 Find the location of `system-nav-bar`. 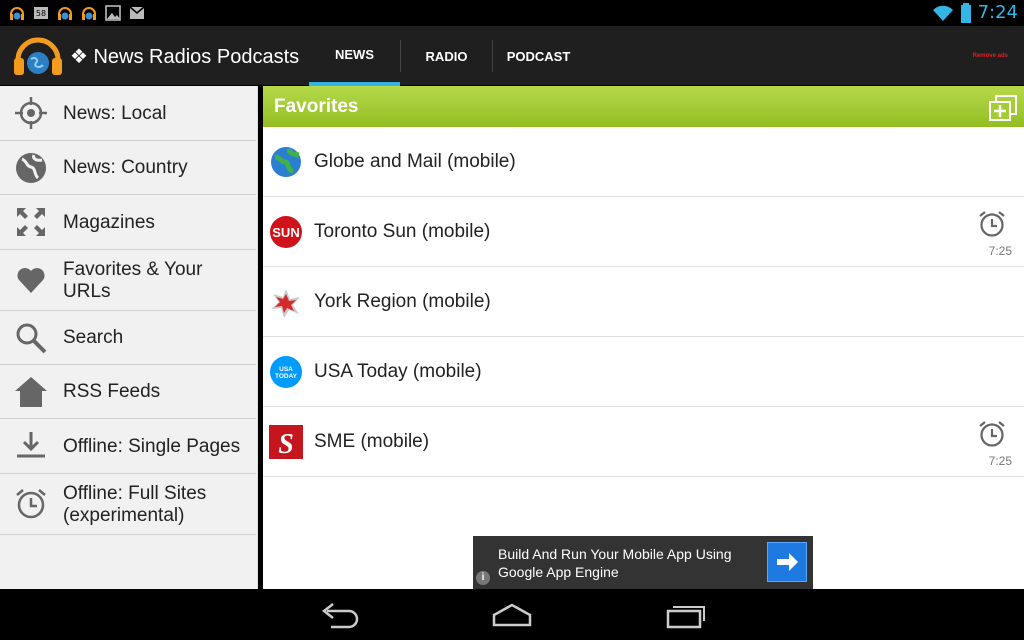

system-nav-bar is located at coordinates (512, 614).